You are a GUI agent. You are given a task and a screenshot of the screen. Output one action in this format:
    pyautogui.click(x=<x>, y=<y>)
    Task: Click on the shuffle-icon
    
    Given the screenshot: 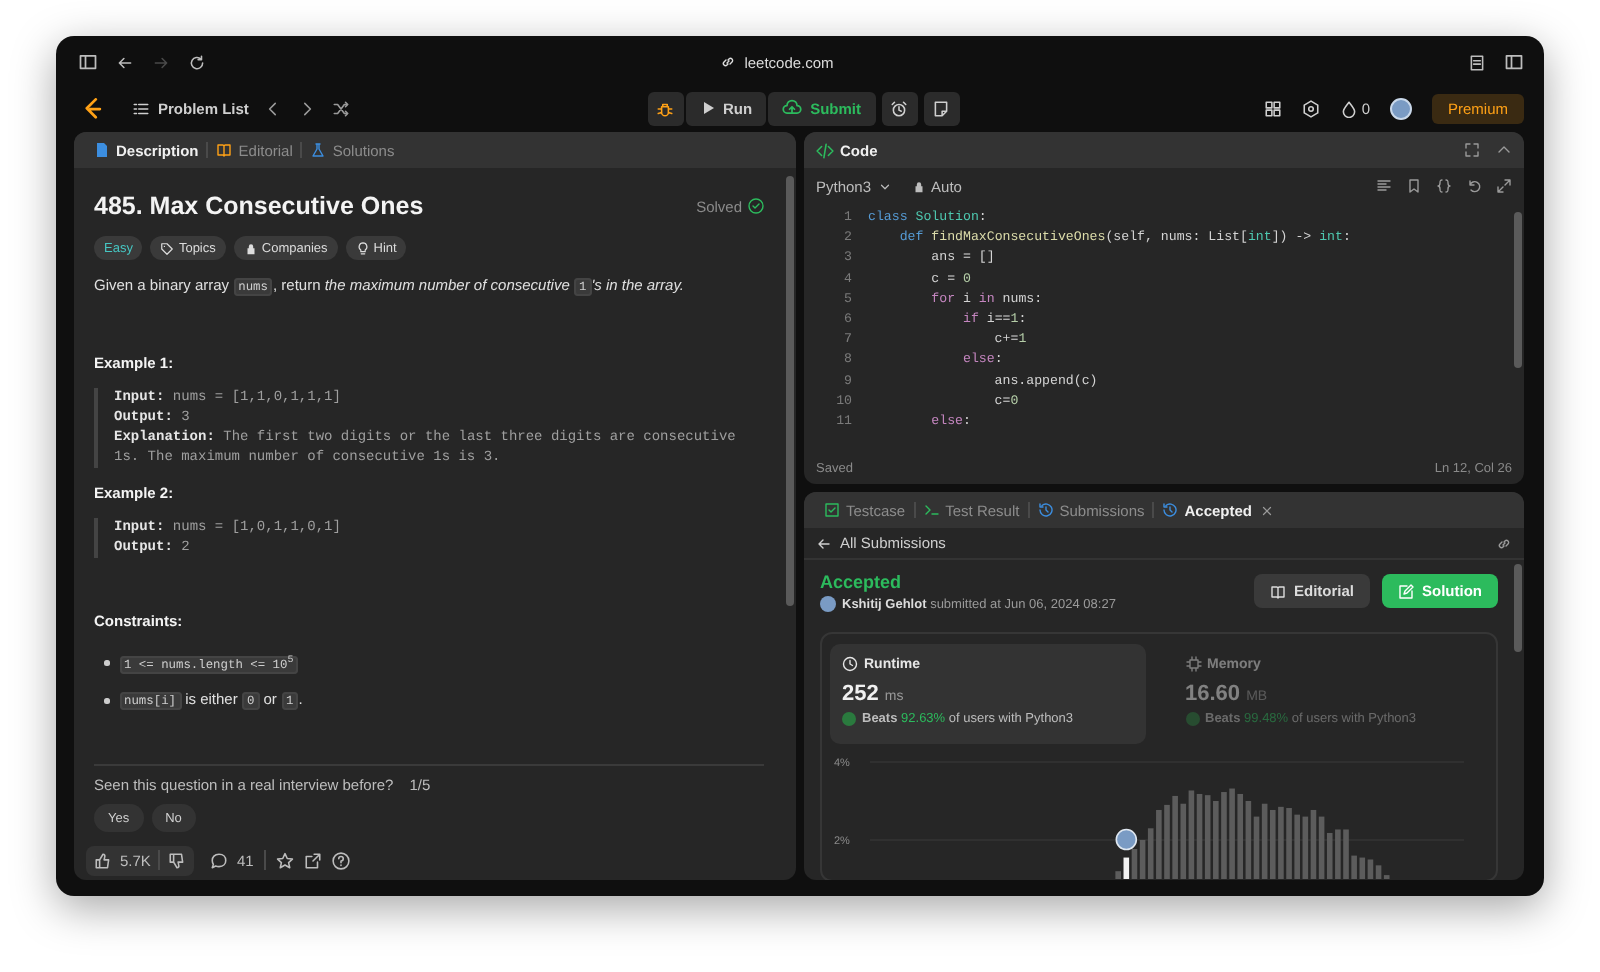 What is the action you would take?
    pyautogui.click(x=341, y=108)
    